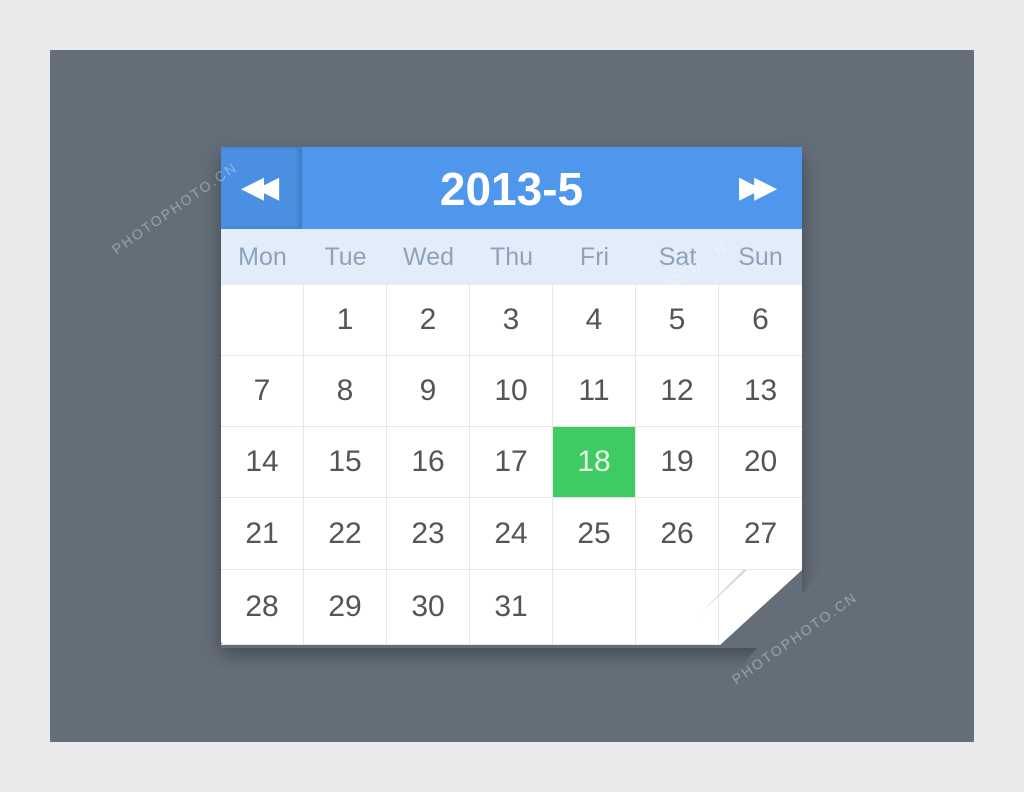 Image resolution: width=1024 pixels, height=792 pixels. What do you see at coordinates (428, 462) in the screenshot?
I see `day-cell: 16` at bounding box center [428, 462].